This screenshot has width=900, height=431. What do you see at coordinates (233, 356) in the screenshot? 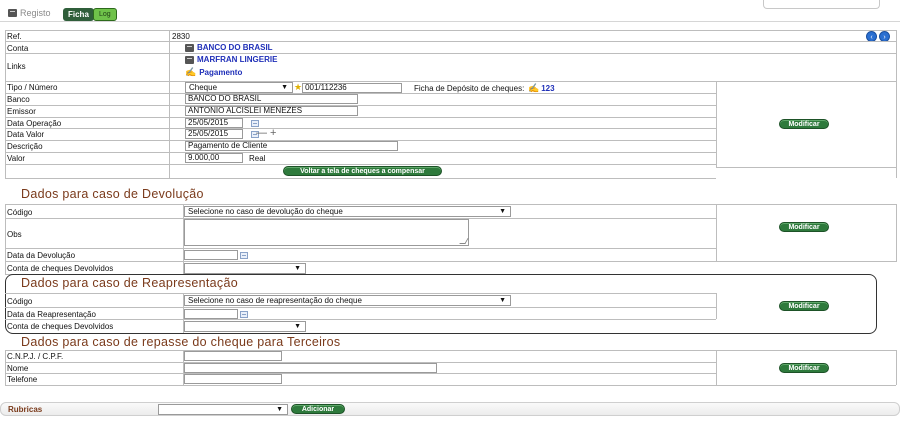
I see `repasse-cnpj-input` at bounding box center [233, 356].